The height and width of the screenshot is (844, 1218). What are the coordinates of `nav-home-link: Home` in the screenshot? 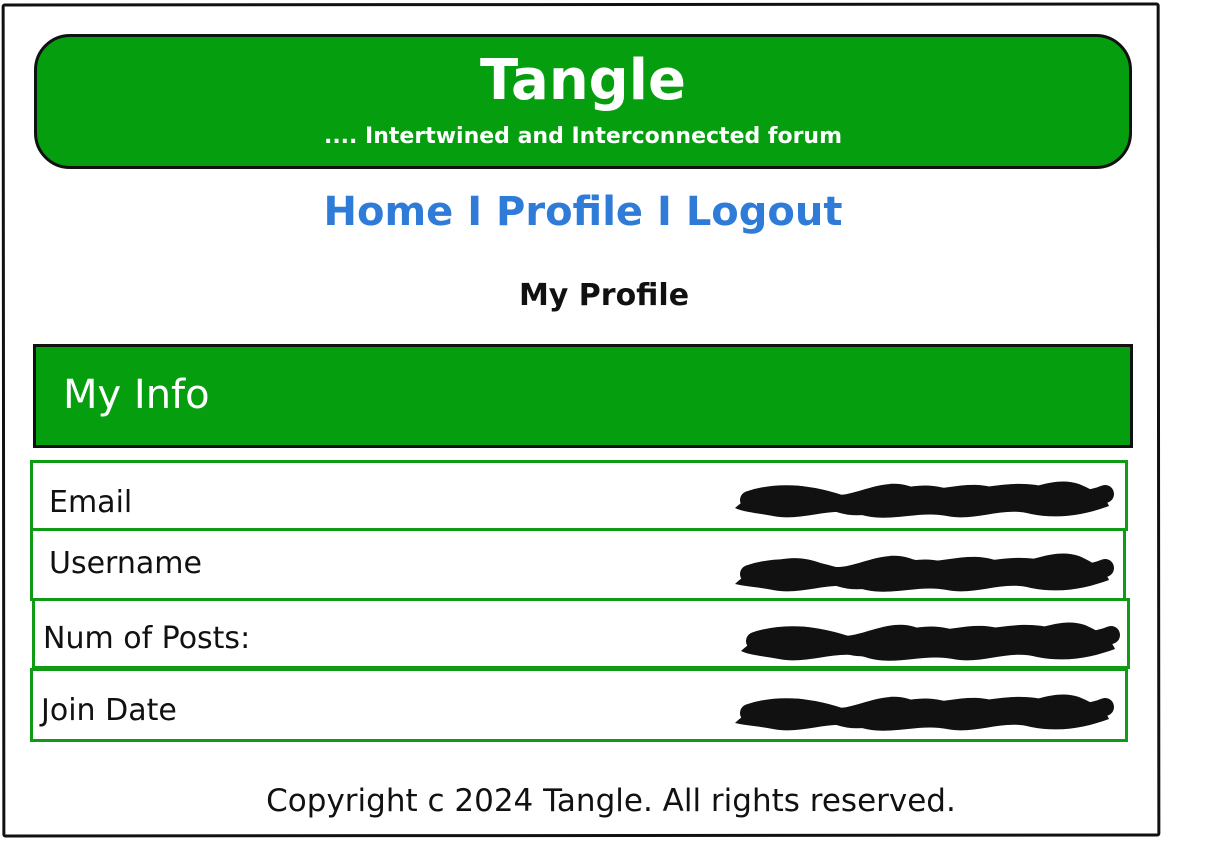 It's located at (389, 212).